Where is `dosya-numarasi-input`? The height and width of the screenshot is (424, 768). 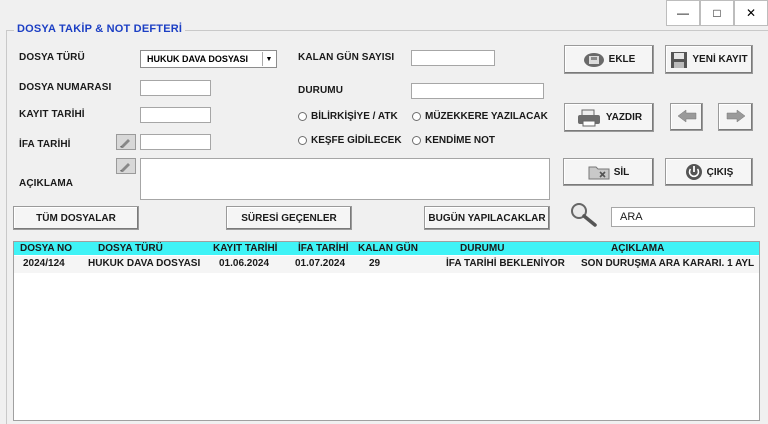 dosya-numarasi-input is located at coordinates (175, 88).